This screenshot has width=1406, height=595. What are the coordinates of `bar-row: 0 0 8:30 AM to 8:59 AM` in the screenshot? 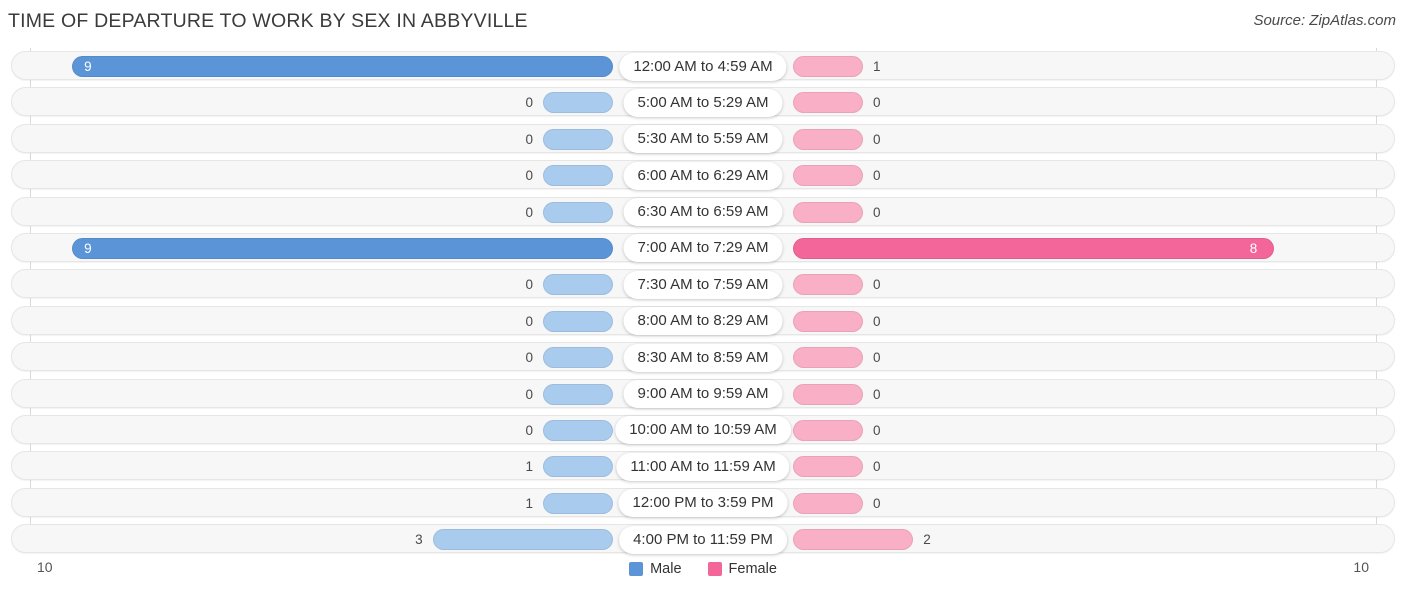 It's located at (703, 357).